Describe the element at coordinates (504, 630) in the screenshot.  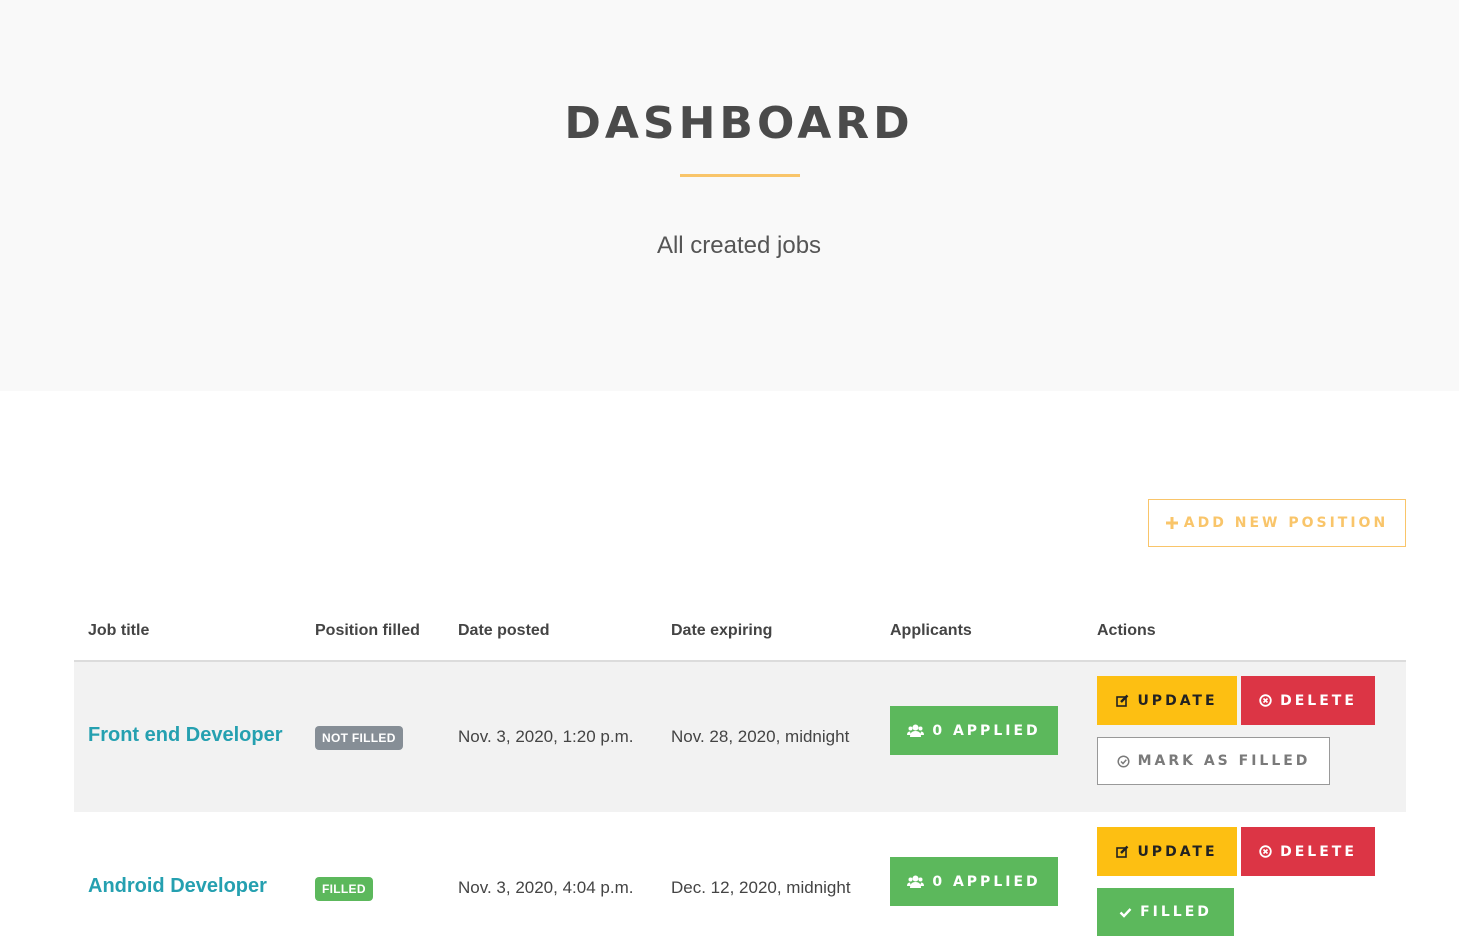
I see `header-date-posted: Date posted` at that location.